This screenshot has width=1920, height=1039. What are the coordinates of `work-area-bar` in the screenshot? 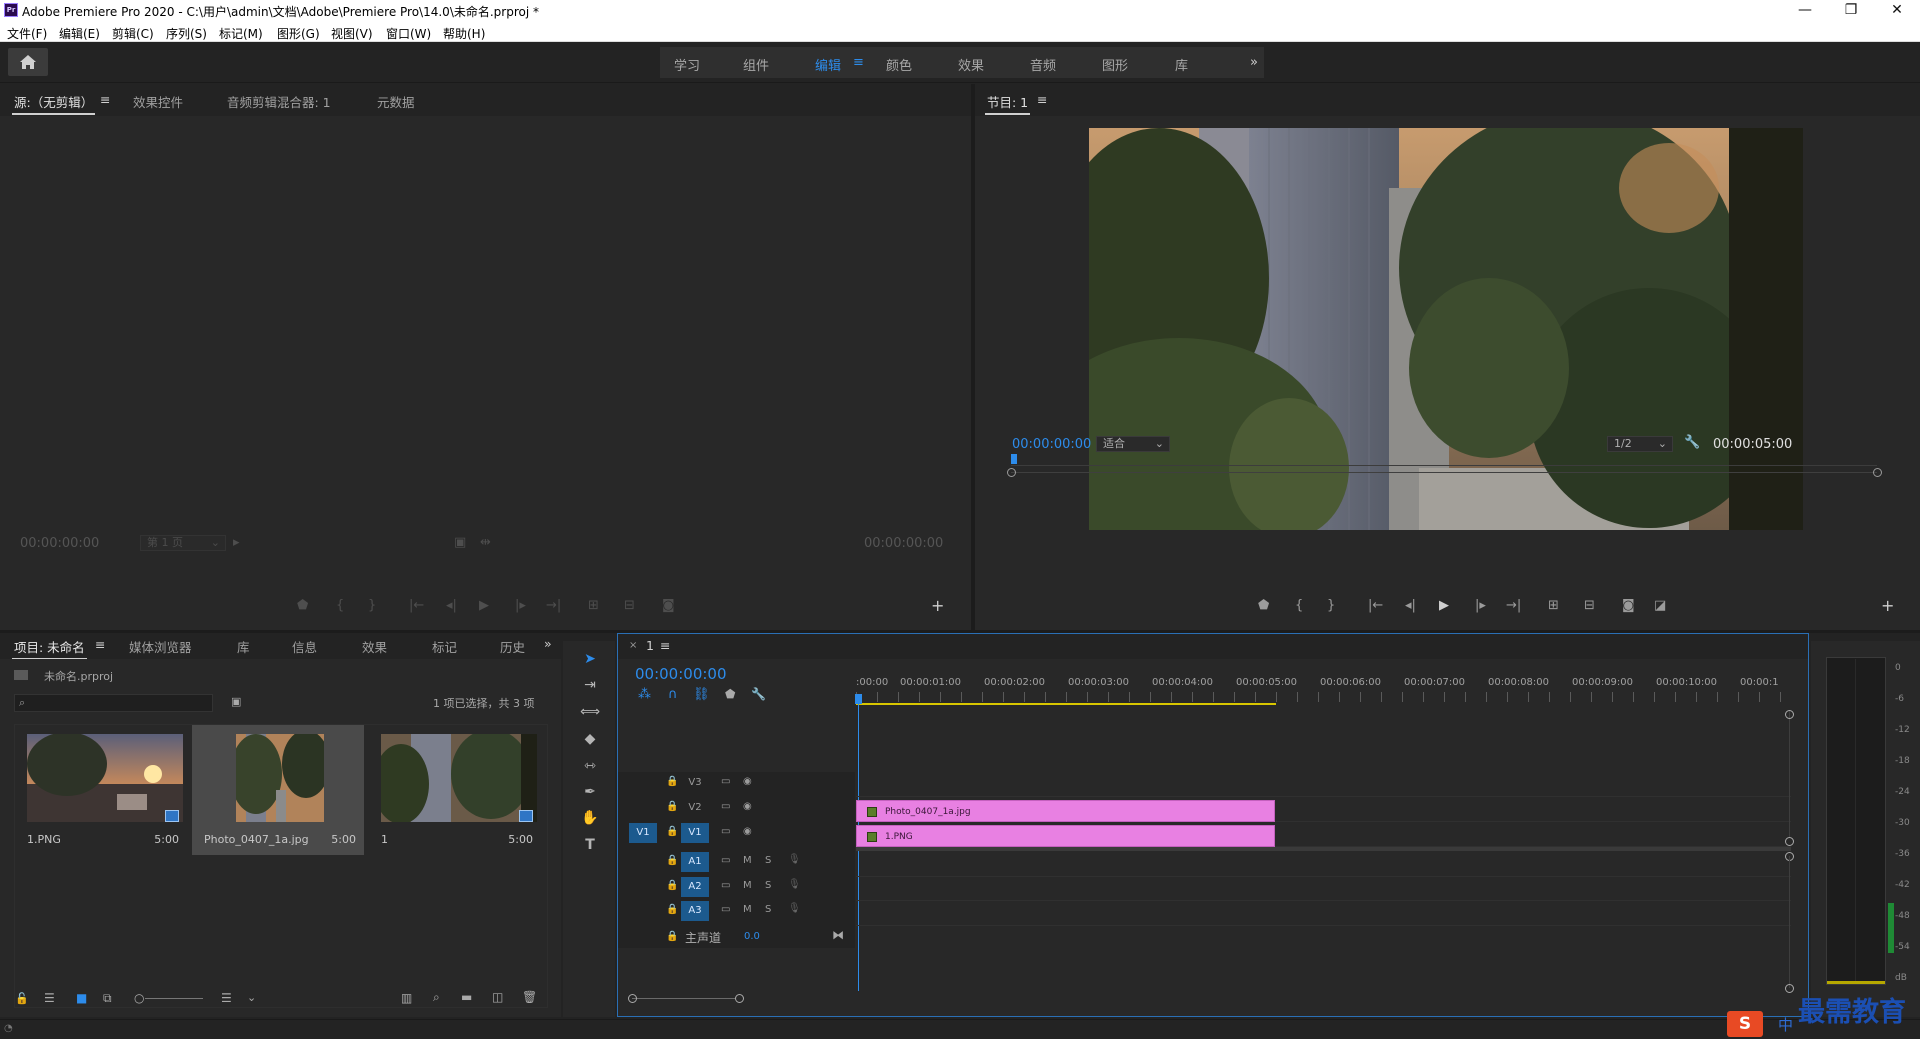 It's located at (1066, 704).